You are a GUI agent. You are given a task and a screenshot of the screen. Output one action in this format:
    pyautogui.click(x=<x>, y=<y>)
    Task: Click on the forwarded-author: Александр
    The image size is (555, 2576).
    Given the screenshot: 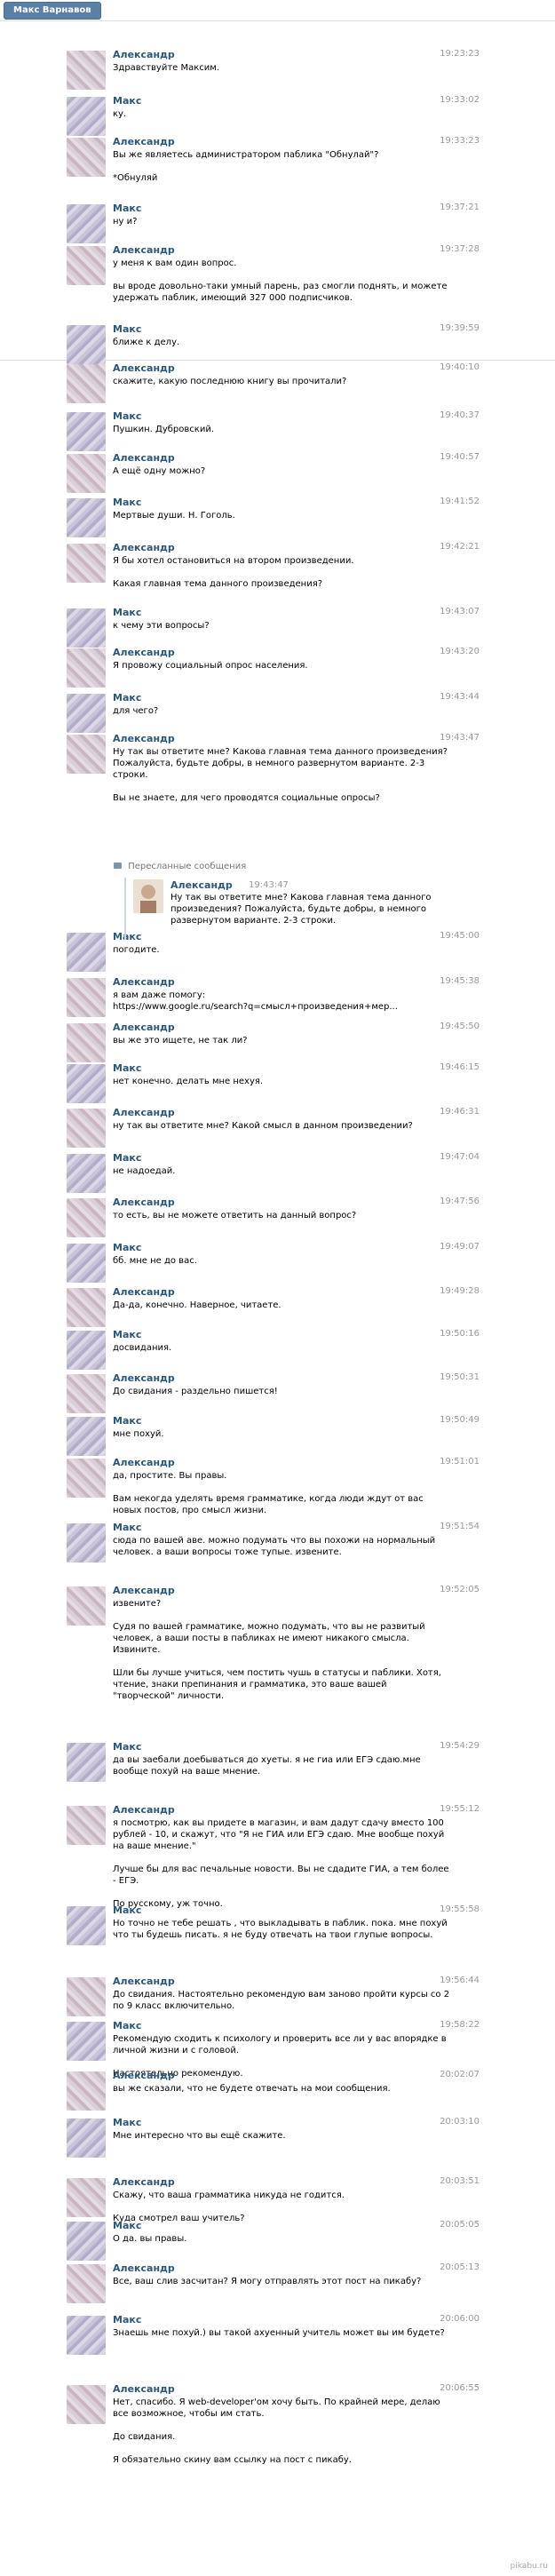 What is the action you would take?
    pyautogui.click(x=201, y=885)
    